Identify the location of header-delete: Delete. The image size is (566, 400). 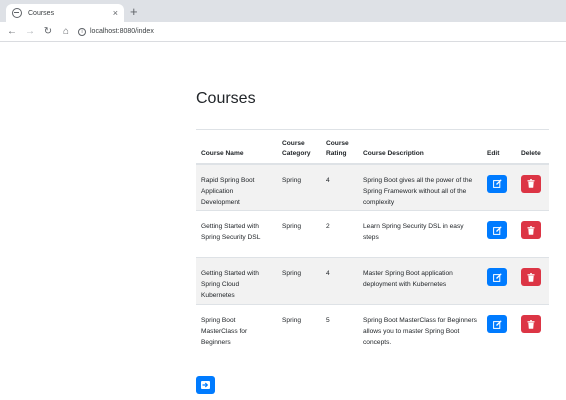
(532, 147).